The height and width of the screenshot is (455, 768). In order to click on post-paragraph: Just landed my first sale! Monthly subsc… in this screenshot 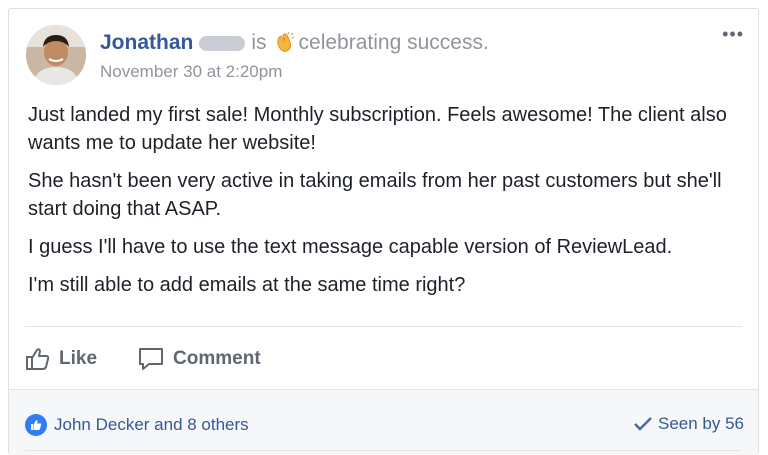, I will do `click(377, 129)`.